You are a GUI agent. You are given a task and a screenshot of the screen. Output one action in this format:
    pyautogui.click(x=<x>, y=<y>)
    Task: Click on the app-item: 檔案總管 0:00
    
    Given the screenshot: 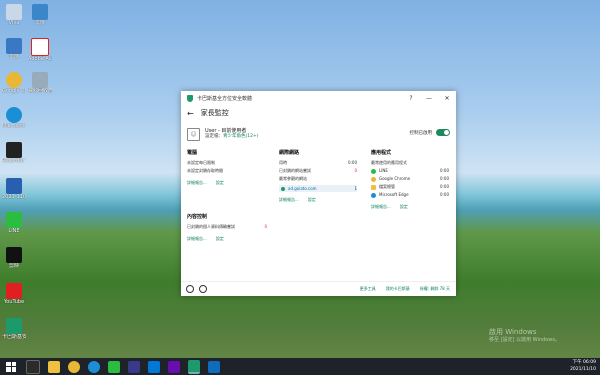 What is the action you would take?
    pyautogui.click(x=410, y=187)
    